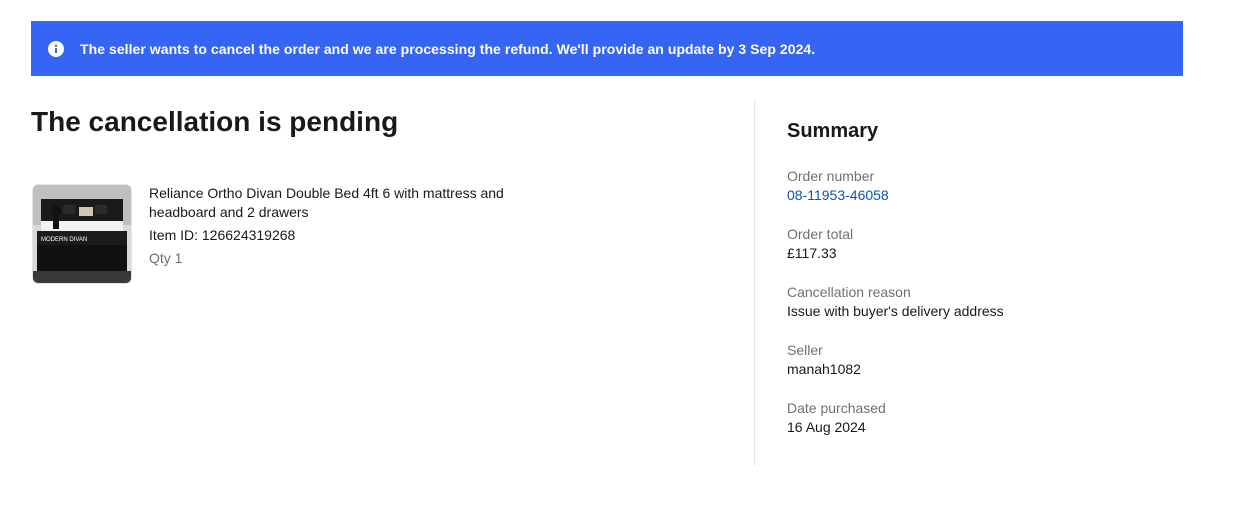  Describe the element at coordinates (826, 427) in the screenshot. I see `date-purchased-value: 16 Aug 2024` at that location.